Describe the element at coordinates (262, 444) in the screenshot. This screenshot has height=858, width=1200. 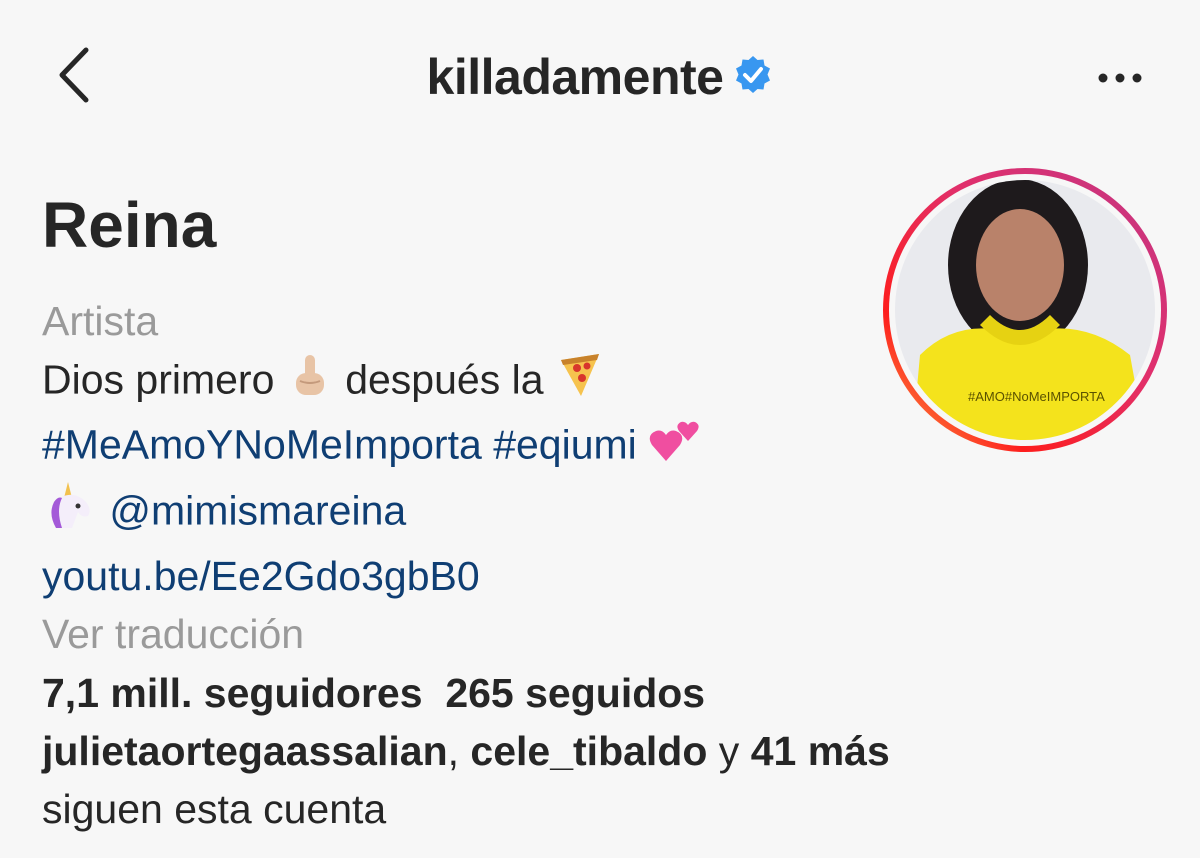
I see `hashtag-link: #MeAmoYNoMeImporta` at that location.